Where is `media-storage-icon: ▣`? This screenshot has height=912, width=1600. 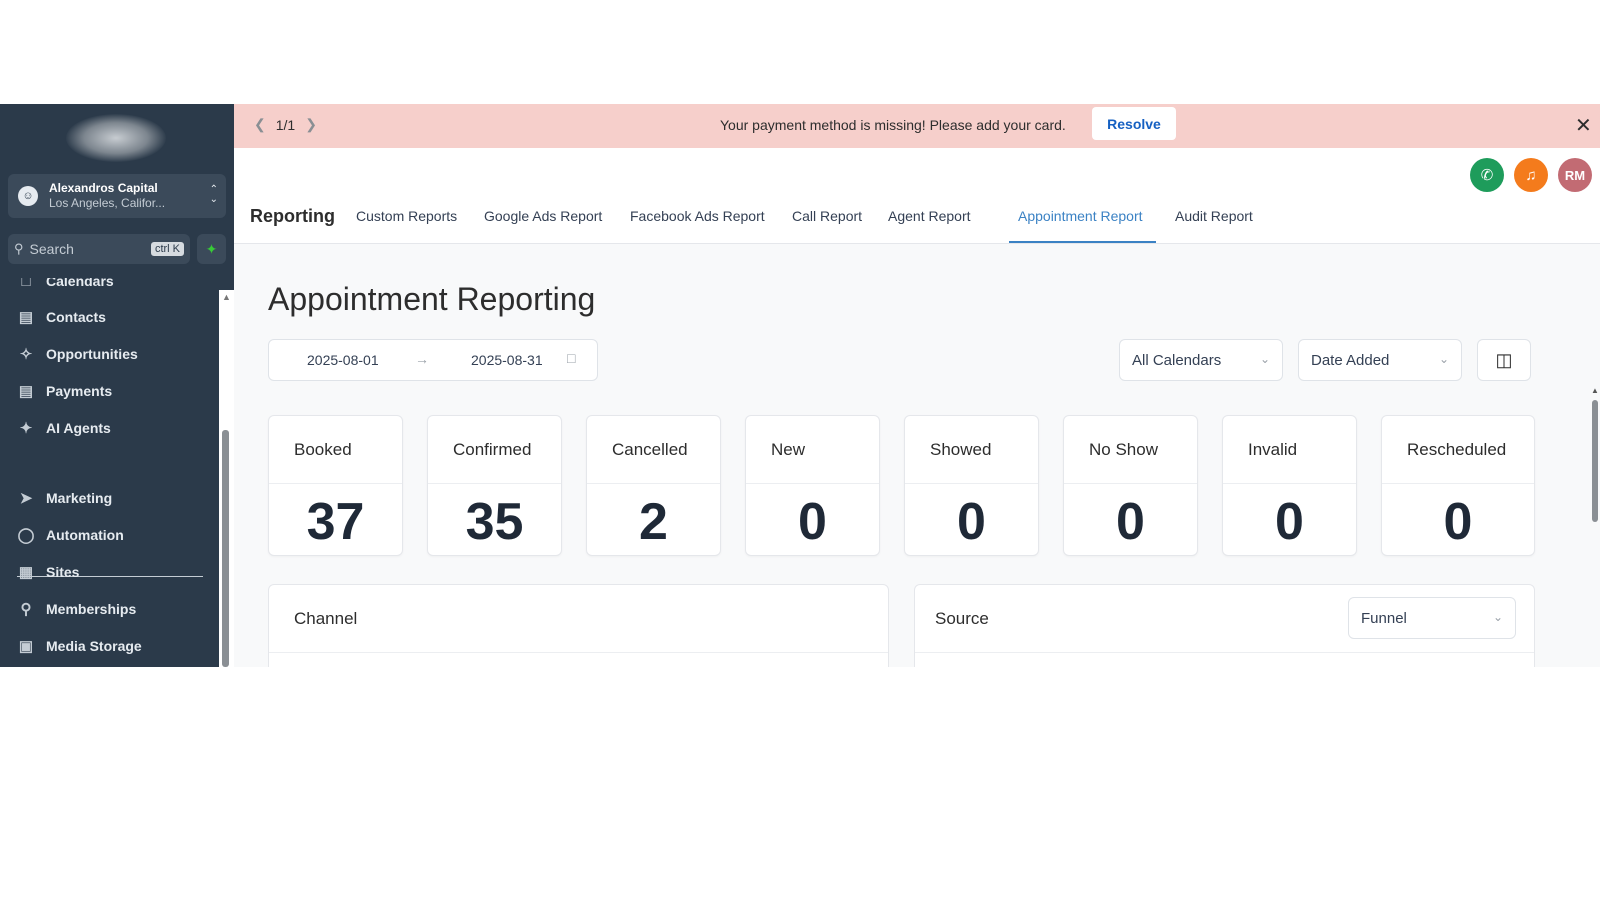
media-storage-icon: ▣ is located at coordinates (26, 646).